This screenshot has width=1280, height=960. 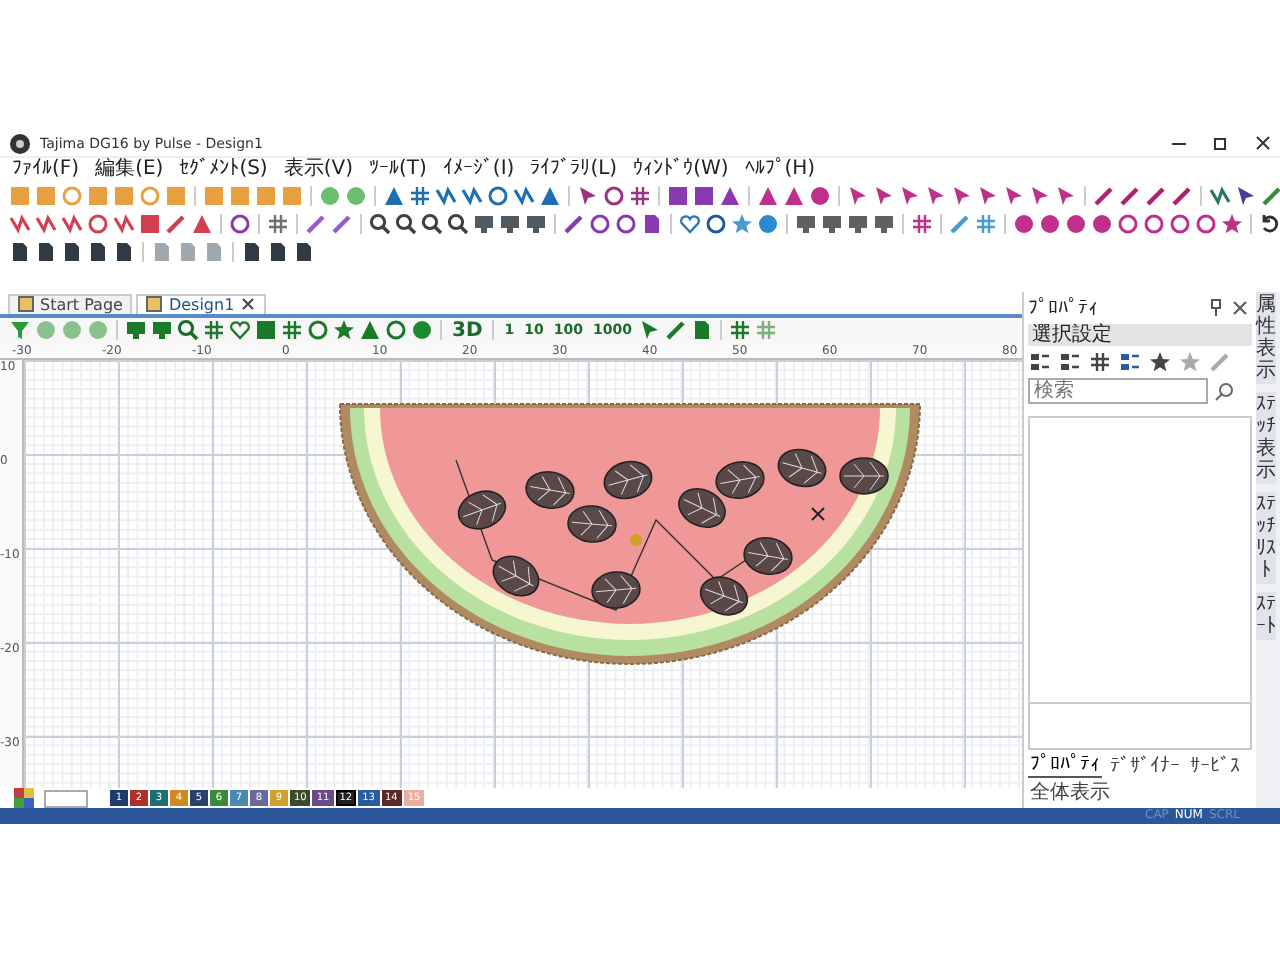 I want to click on side-tab: 属性表示, so click(x=1266, y=338).